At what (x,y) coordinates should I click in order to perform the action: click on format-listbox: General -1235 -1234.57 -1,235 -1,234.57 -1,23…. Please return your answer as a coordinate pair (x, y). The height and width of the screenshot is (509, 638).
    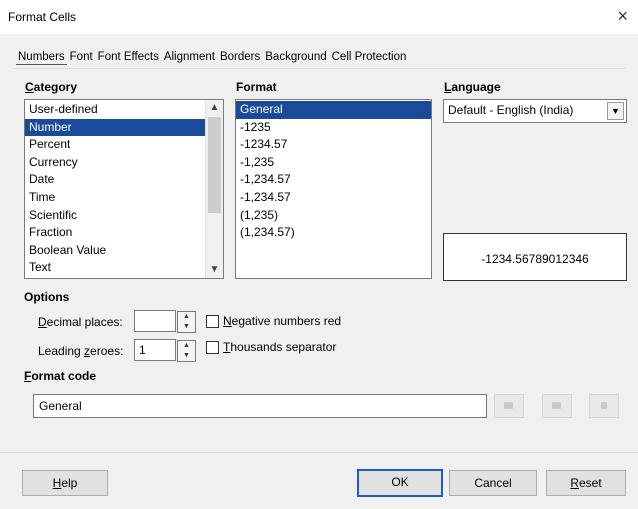
    Looking at the image, I should click on (333, 189).